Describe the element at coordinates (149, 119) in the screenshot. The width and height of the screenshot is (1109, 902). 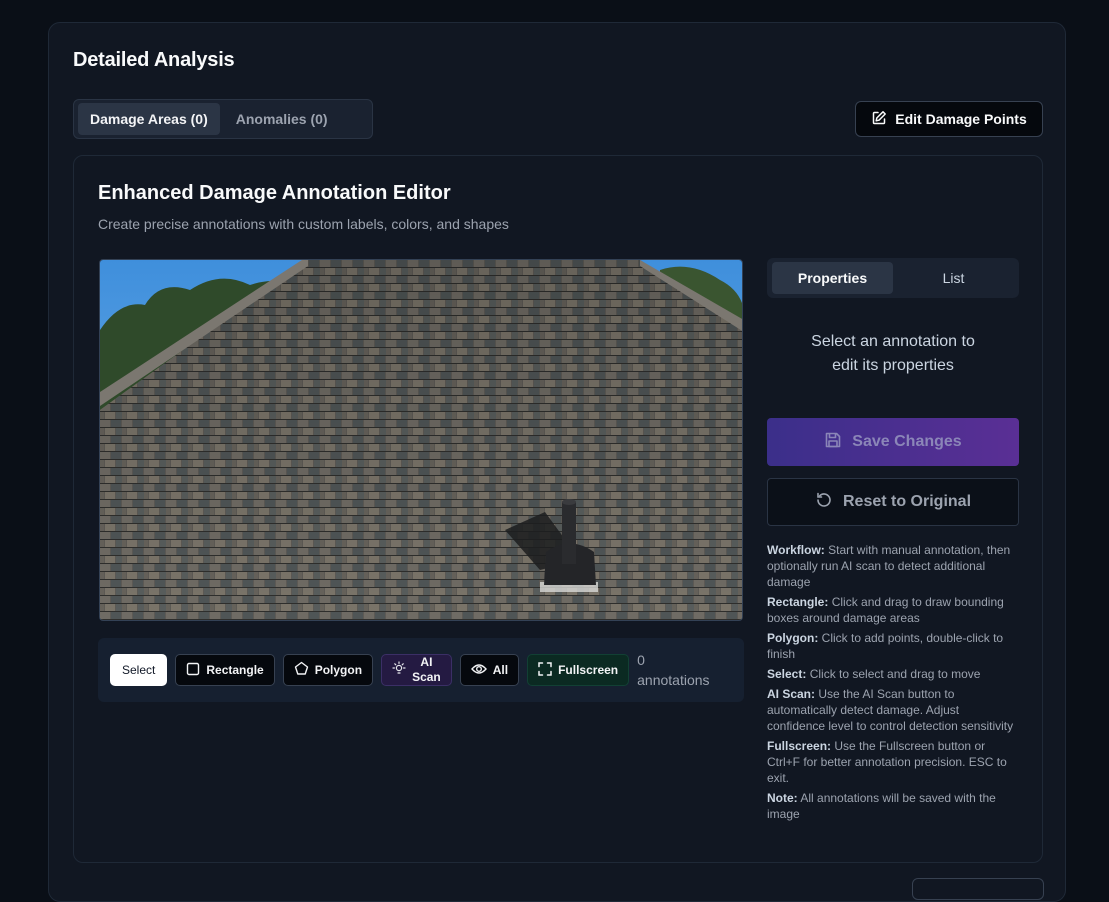
I see `tab-damage-areas: Damage Areas (0)` at that location.